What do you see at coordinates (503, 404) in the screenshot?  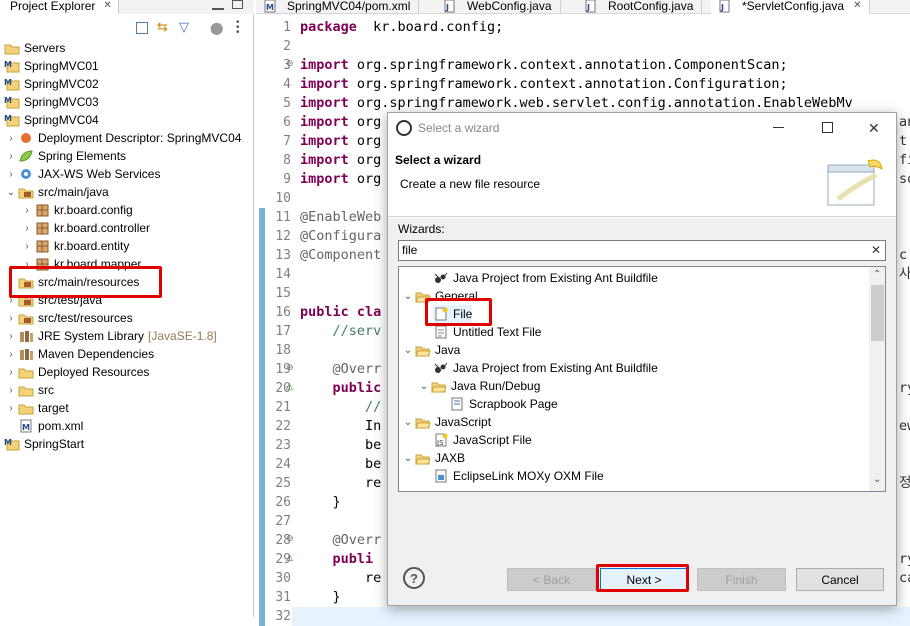 I see `wizard-tree-item: Scrapbook Page` at bounding box center [503, 404].